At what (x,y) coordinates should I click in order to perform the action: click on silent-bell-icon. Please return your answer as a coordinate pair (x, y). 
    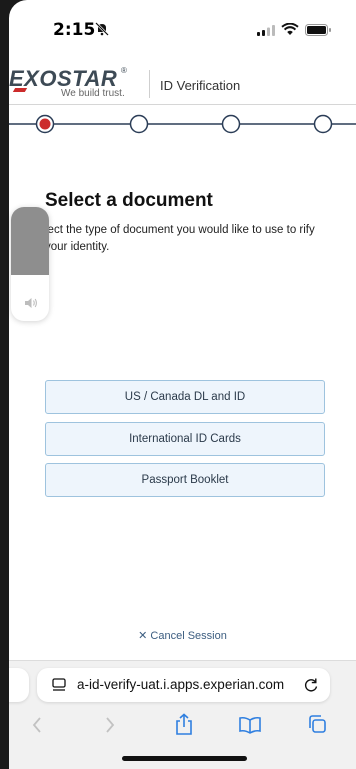
    Looking at the image, I should click on (102, 29).